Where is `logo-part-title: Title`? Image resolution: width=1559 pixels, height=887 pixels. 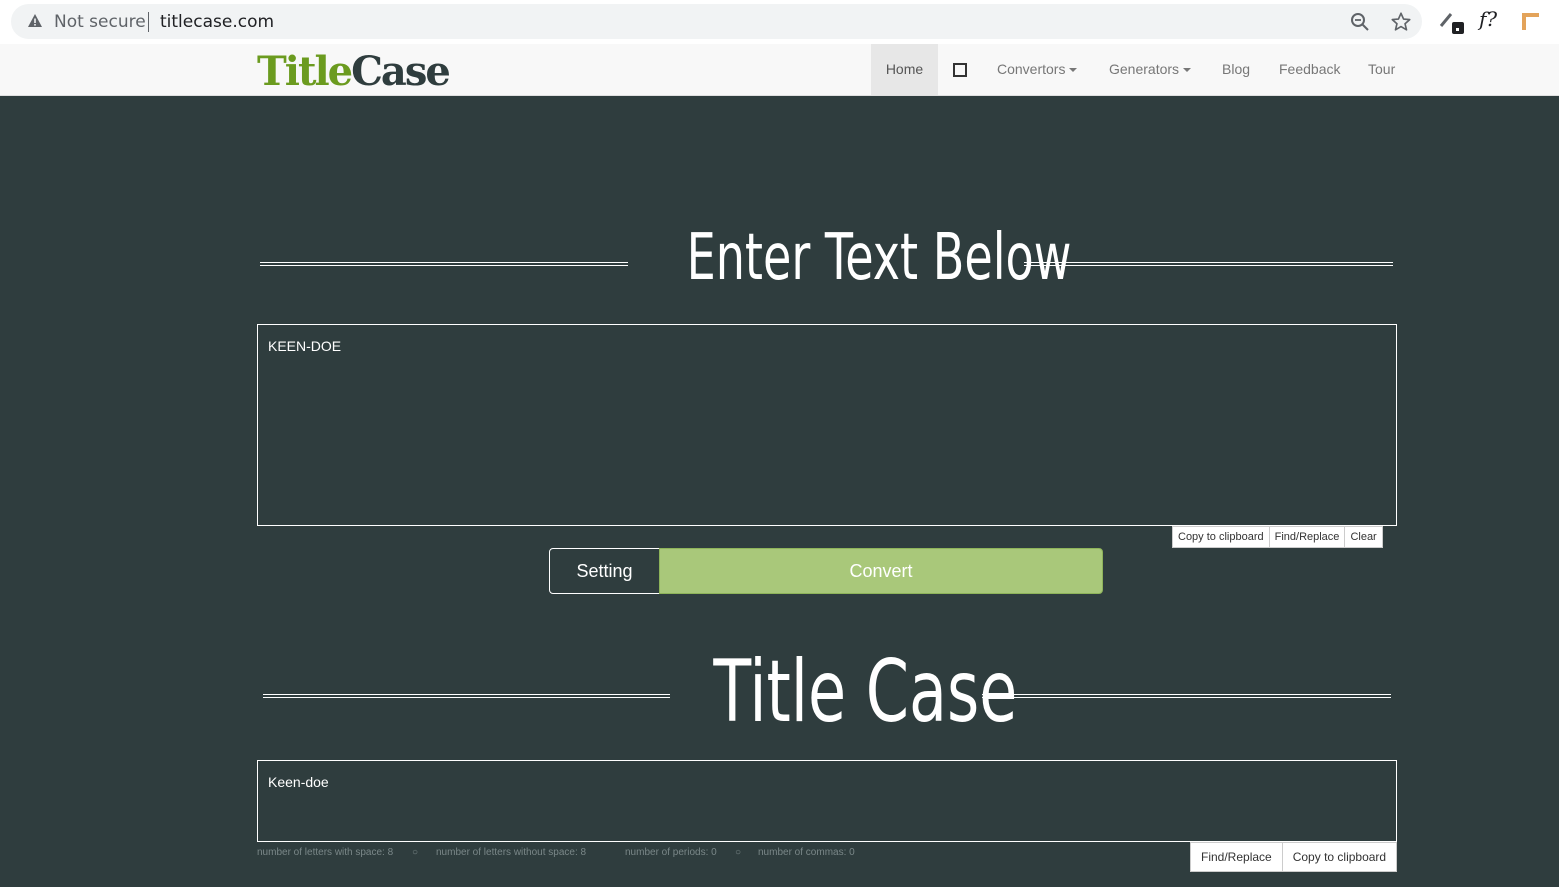
logo-part-title: Title is located at coordinates (305, 71).